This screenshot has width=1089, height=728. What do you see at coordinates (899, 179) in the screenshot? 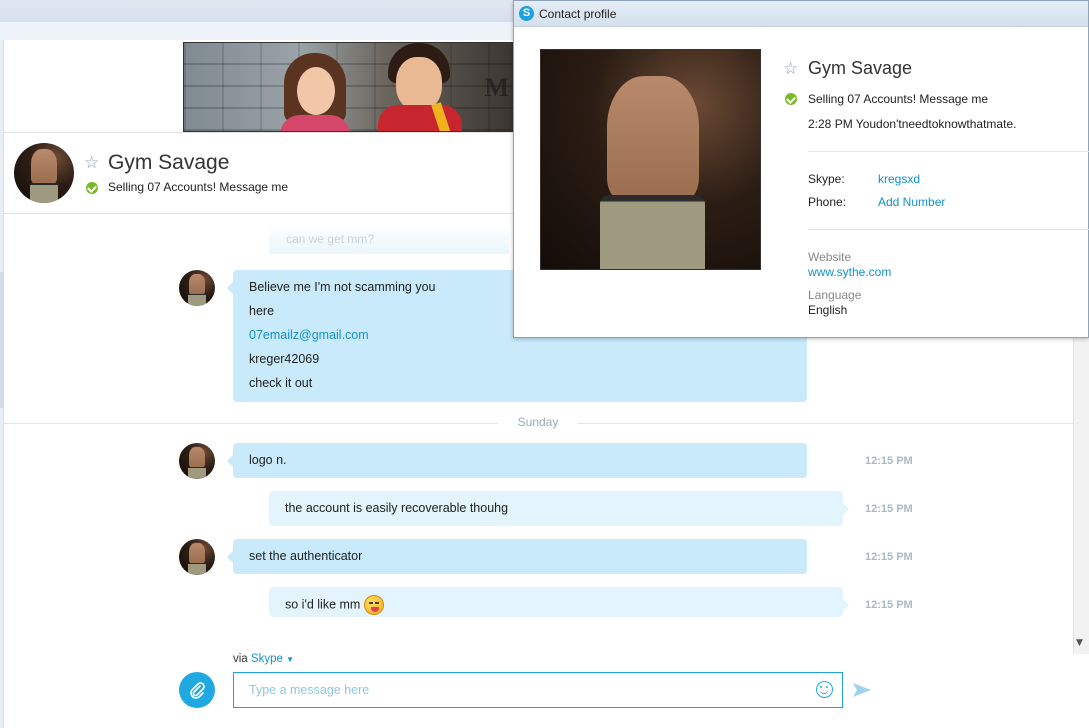
I see `skype-id-value: kregsxd` at bounding box center [899, 179].